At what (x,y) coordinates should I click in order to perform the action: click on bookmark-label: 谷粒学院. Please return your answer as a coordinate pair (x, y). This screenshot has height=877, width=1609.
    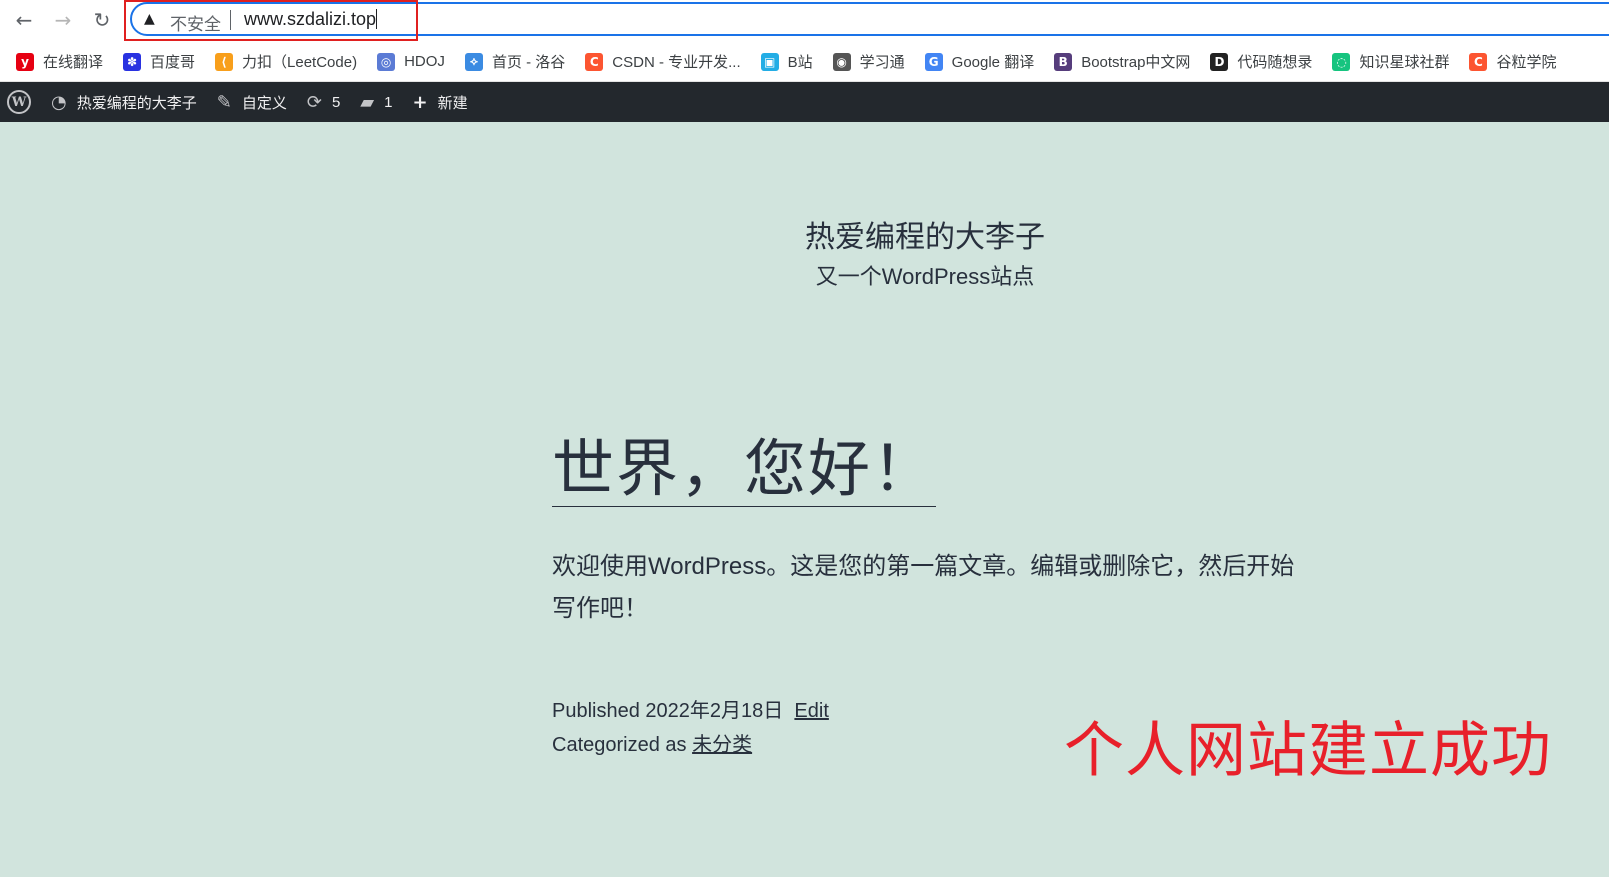
    Looking at the image, I should click on (1526, 62).